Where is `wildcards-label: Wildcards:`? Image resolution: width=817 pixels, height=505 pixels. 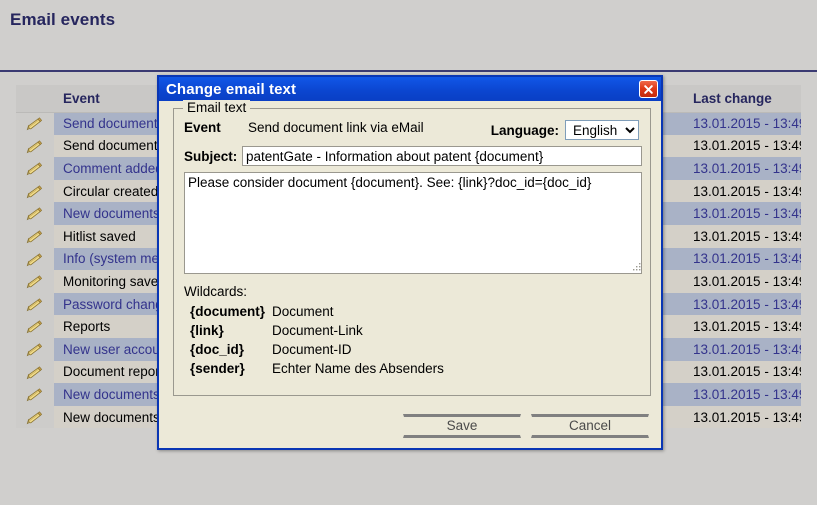
wildcards-label: Wildcards: is located at coordinates (216, 291).